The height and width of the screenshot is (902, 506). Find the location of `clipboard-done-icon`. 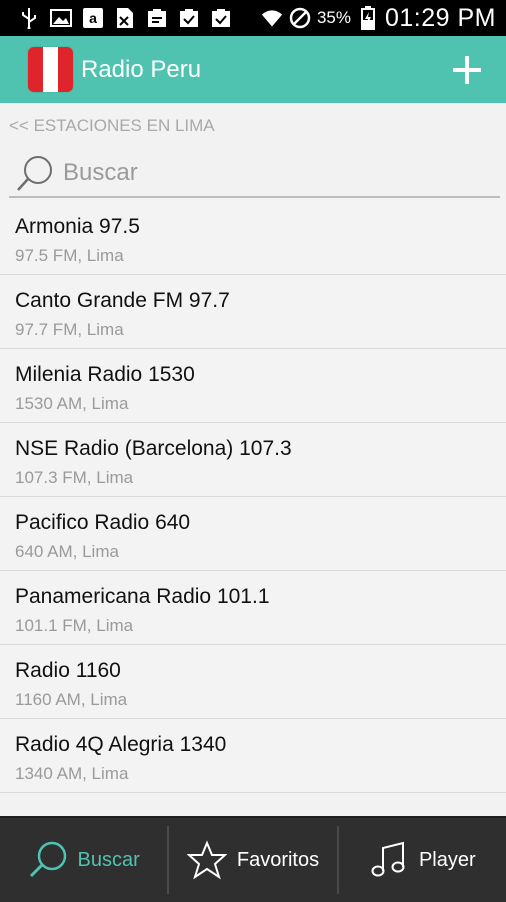

clipboard-done-icon is located at coordinates (221, 18).